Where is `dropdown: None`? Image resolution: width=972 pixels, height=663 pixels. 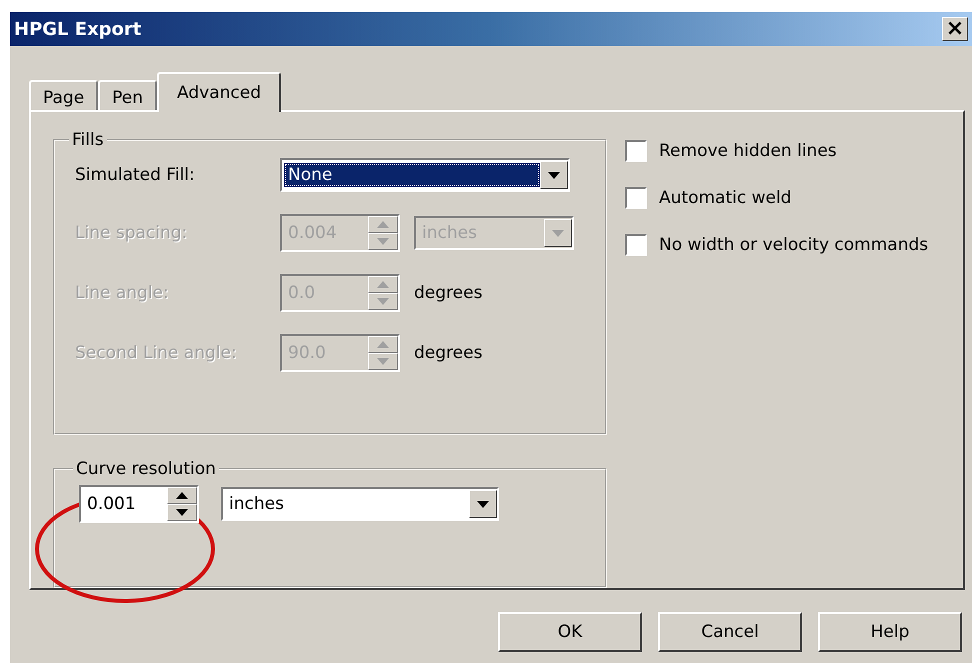
dropdown: None is located at coordinates (425, 175).